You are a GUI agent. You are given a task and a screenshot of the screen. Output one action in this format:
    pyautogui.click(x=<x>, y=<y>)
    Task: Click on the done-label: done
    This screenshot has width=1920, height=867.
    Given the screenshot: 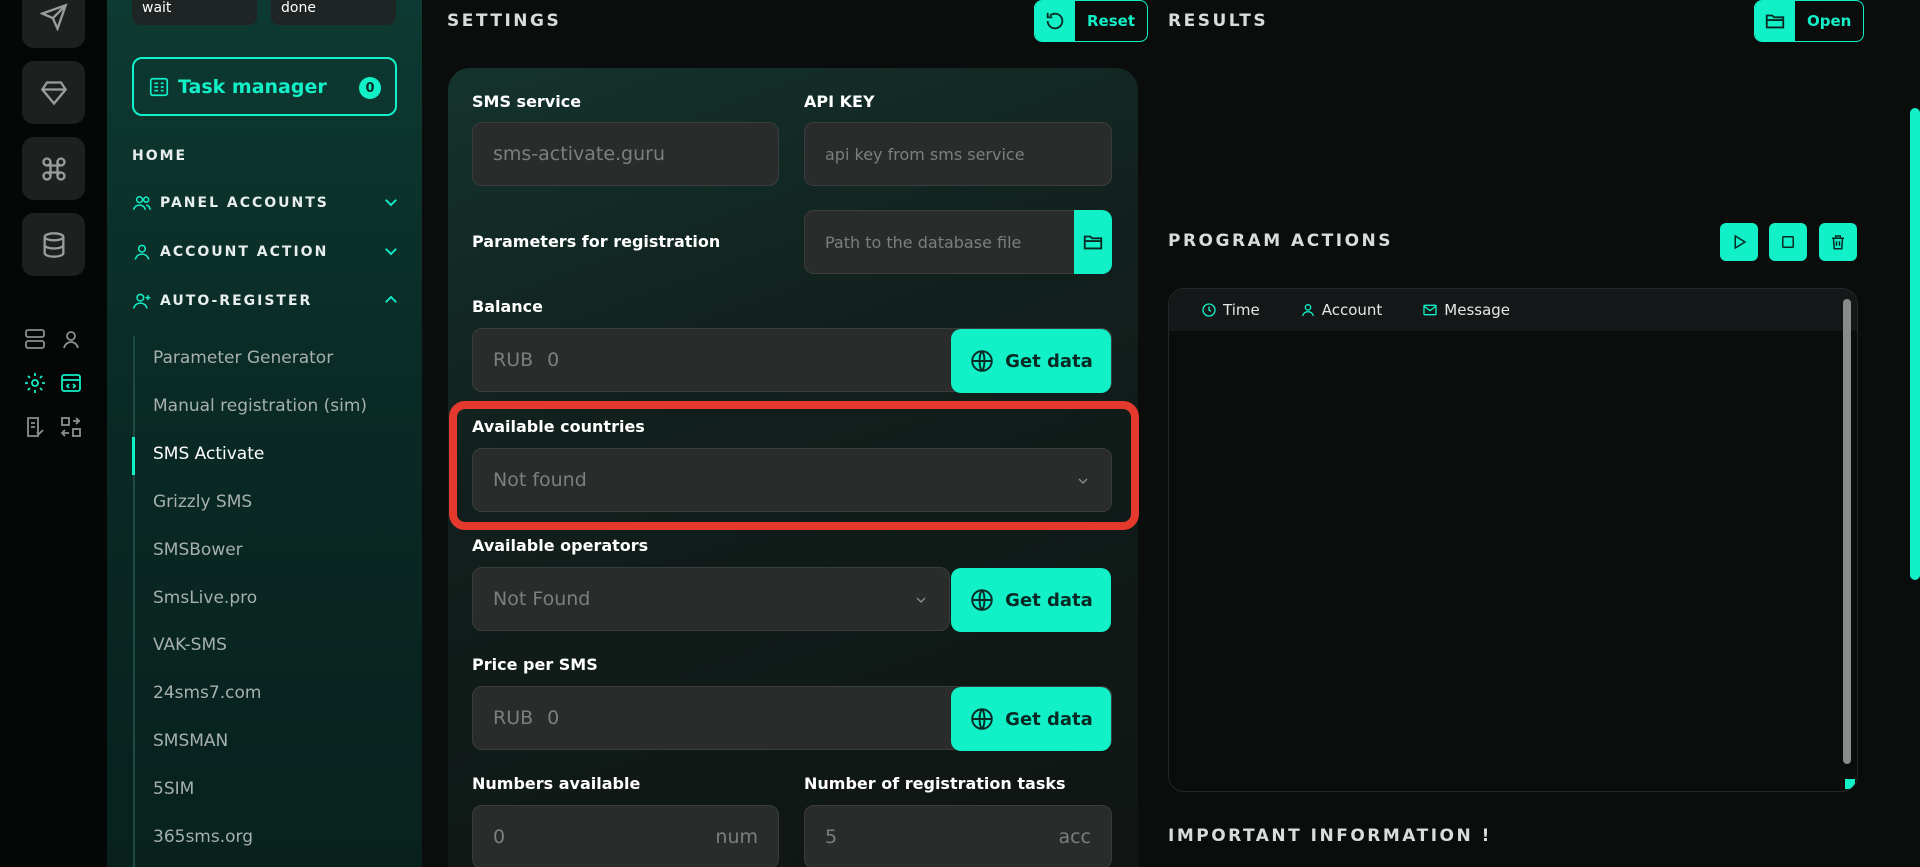 What is the action you would take?
    pyautogui.click(x=298, y=8)
    